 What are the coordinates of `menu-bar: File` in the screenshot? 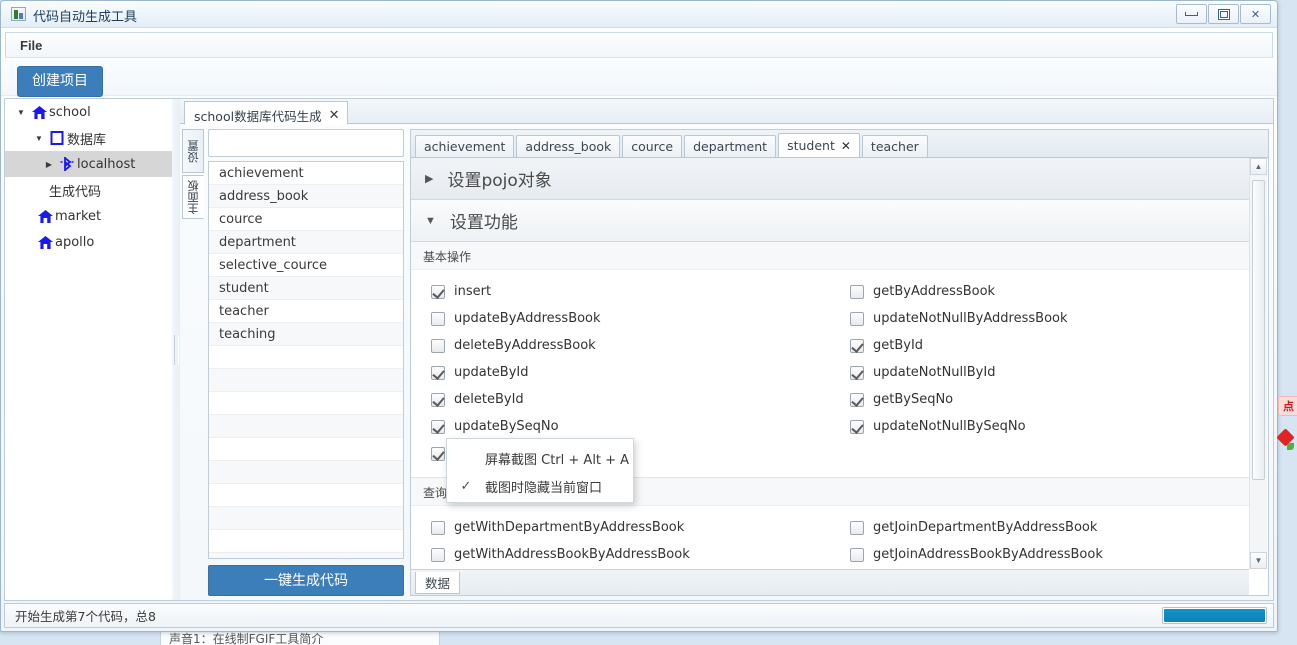 It's located at (639, 45).